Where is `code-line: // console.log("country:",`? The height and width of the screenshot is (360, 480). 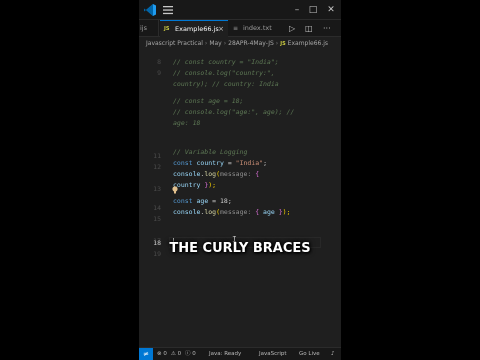
code-line: // console.log("country:", is located at coordinates (224, 73).